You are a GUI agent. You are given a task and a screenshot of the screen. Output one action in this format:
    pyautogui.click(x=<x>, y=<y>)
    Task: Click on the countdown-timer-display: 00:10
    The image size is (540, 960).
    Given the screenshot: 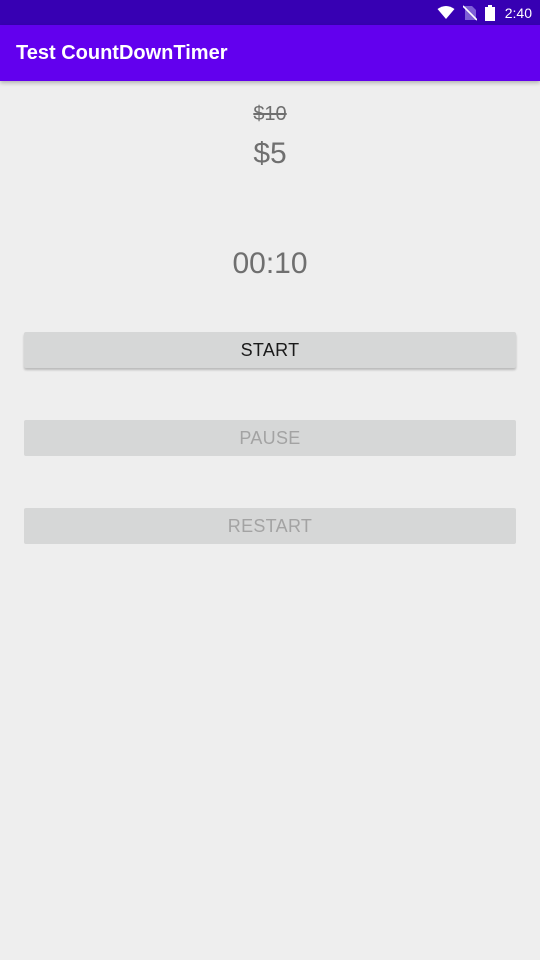 What is the action you would take?
    pyautogui.click(x=270, y=263)
    